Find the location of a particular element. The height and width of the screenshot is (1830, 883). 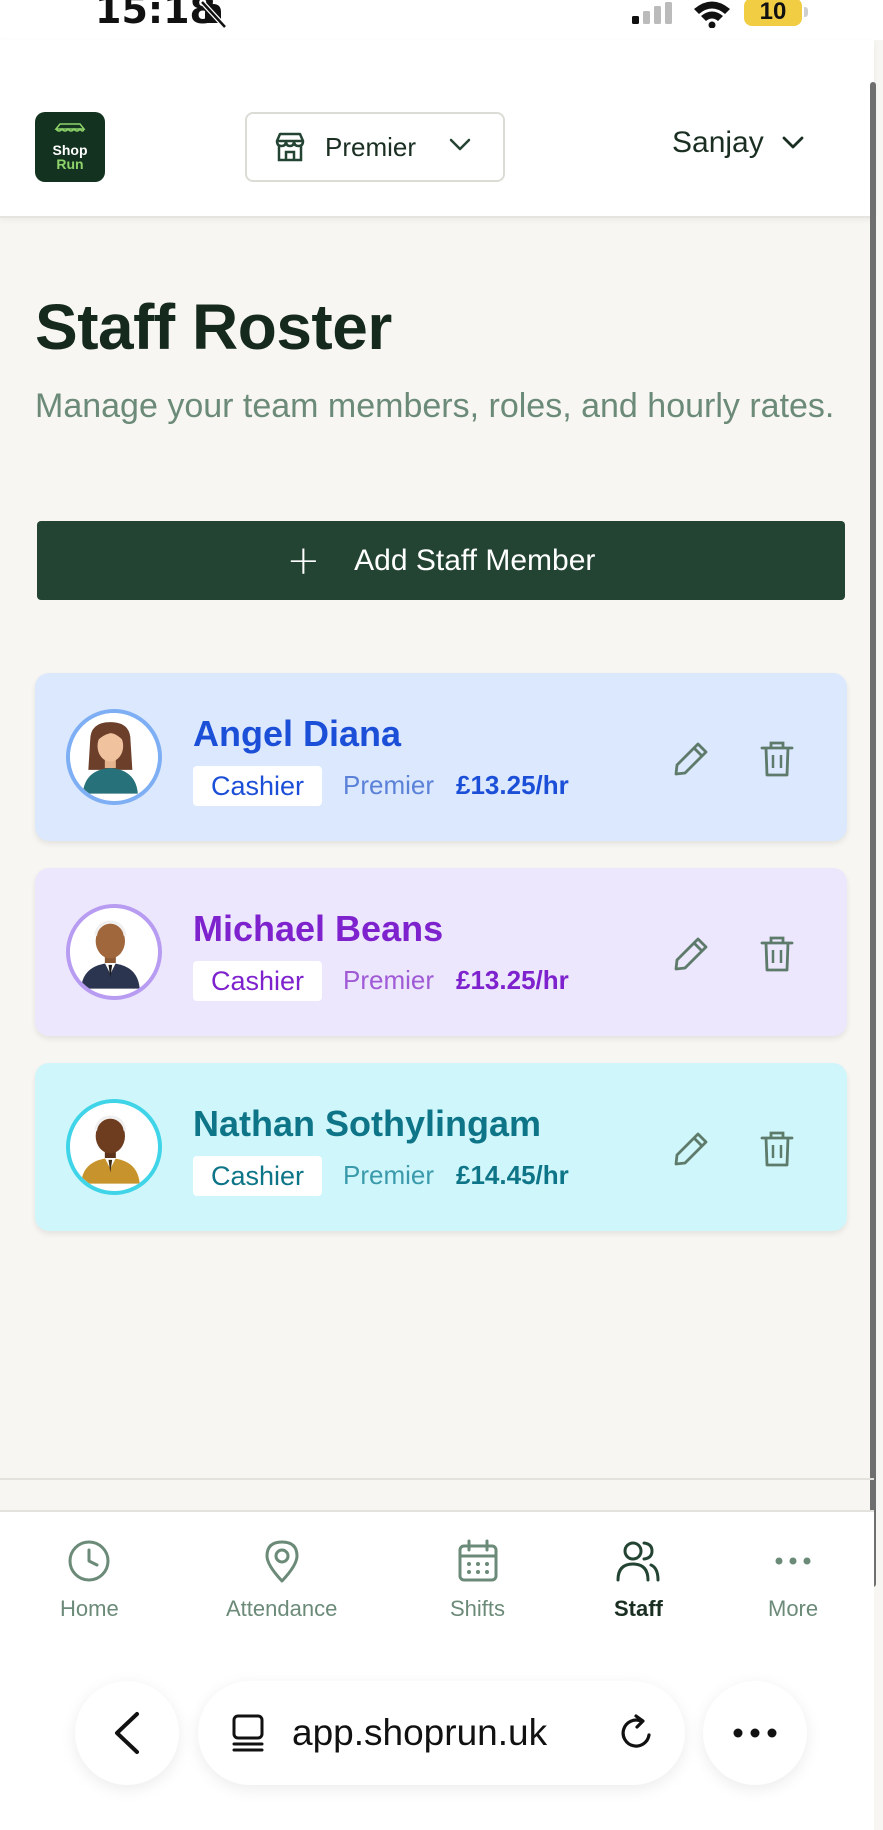

nav-label-shifts: Shifts is located at coordinates (478, 1608).